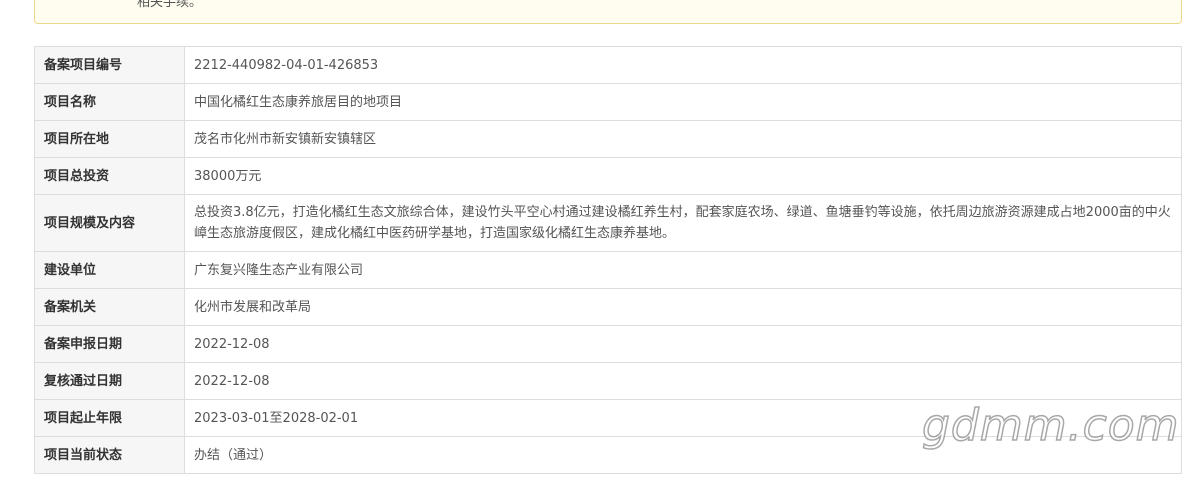  I want to click on row-label: 项目所在地, so click(109, 139).